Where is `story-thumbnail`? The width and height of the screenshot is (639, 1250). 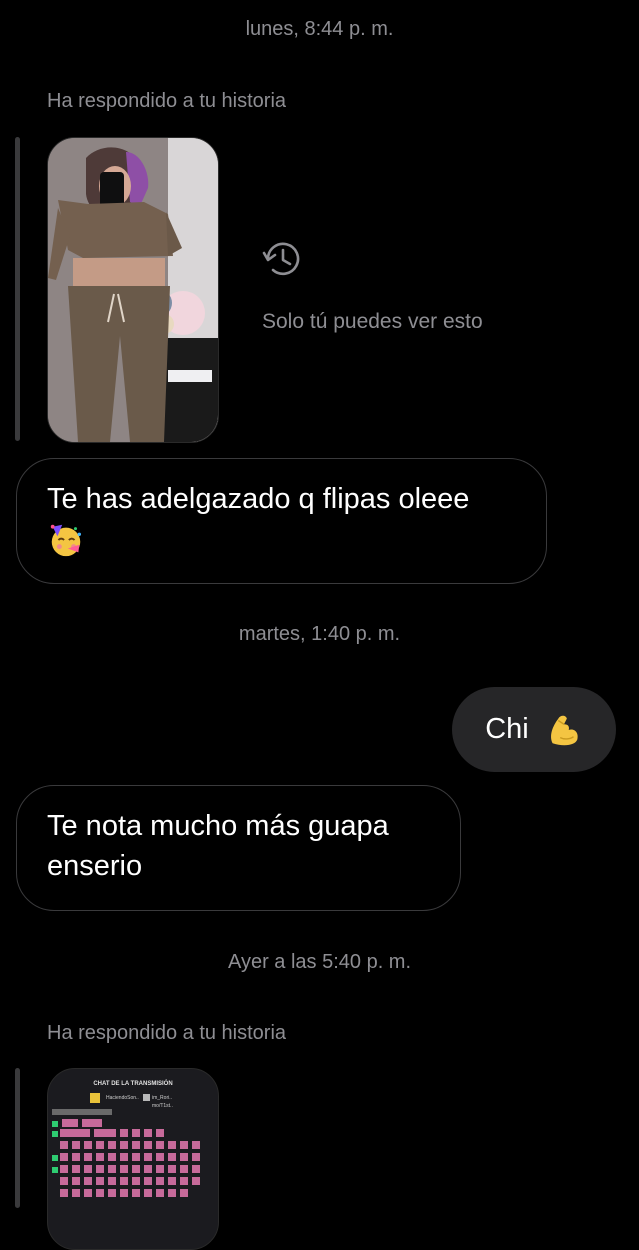
story-thumbnail is located at coordinates (133, 290).